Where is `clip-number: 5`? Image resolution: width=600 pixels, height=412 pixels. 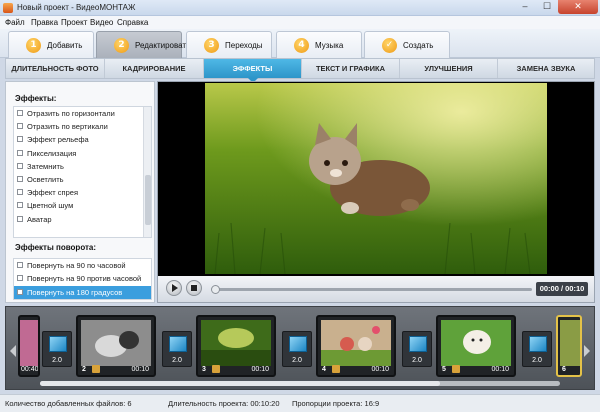 clip-number: 5 is located at coordinates (444, 369).